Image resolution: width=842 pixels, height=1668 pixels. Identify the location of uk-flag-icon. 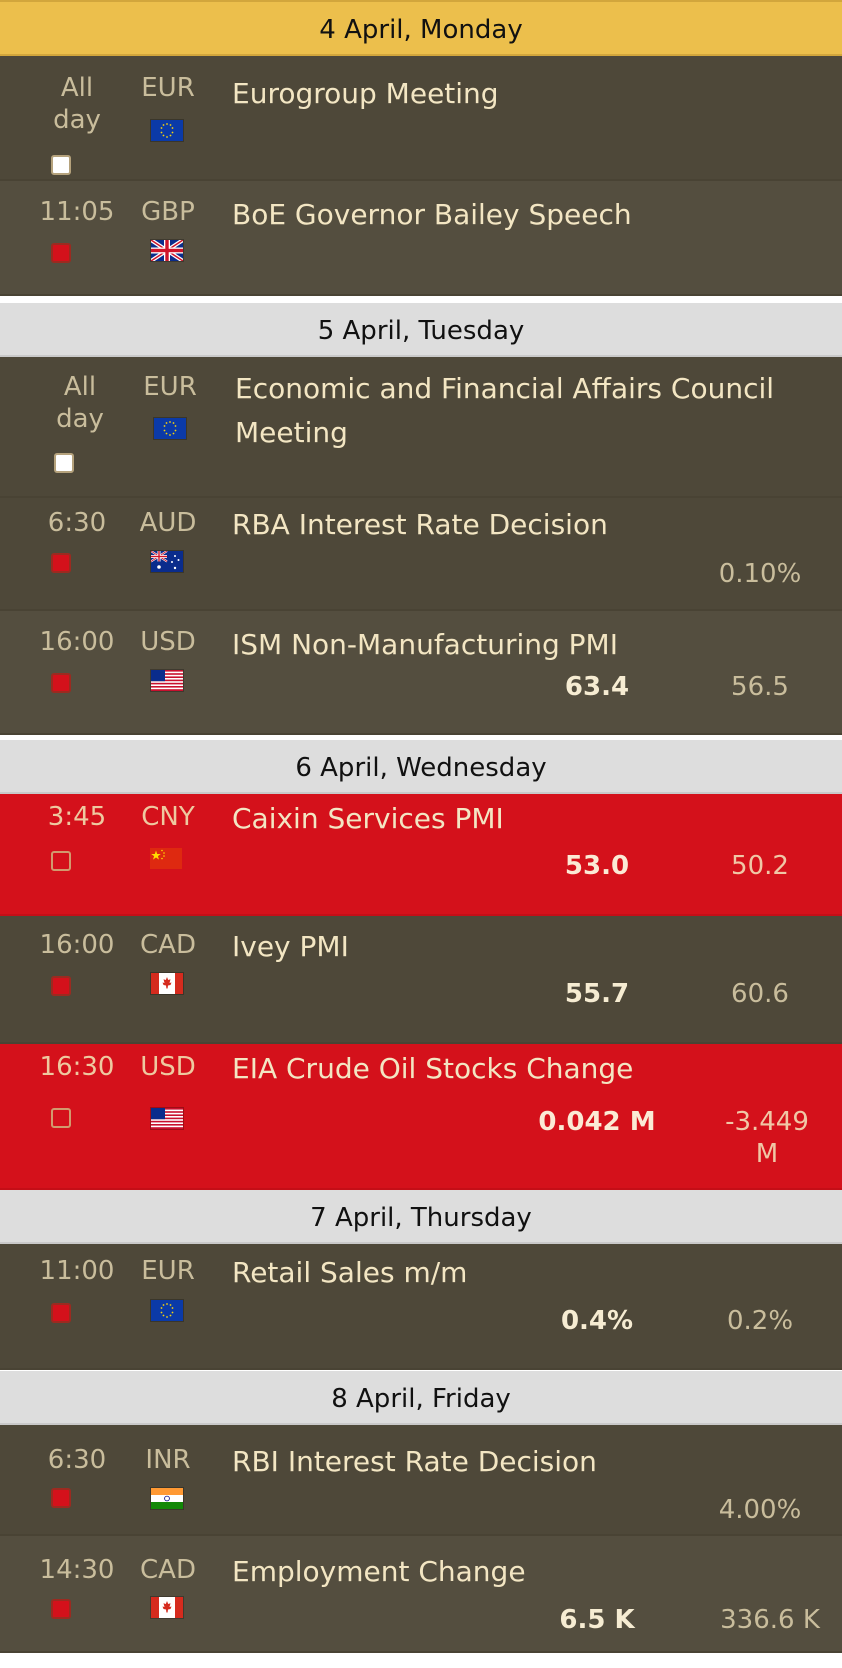
(167, 250).